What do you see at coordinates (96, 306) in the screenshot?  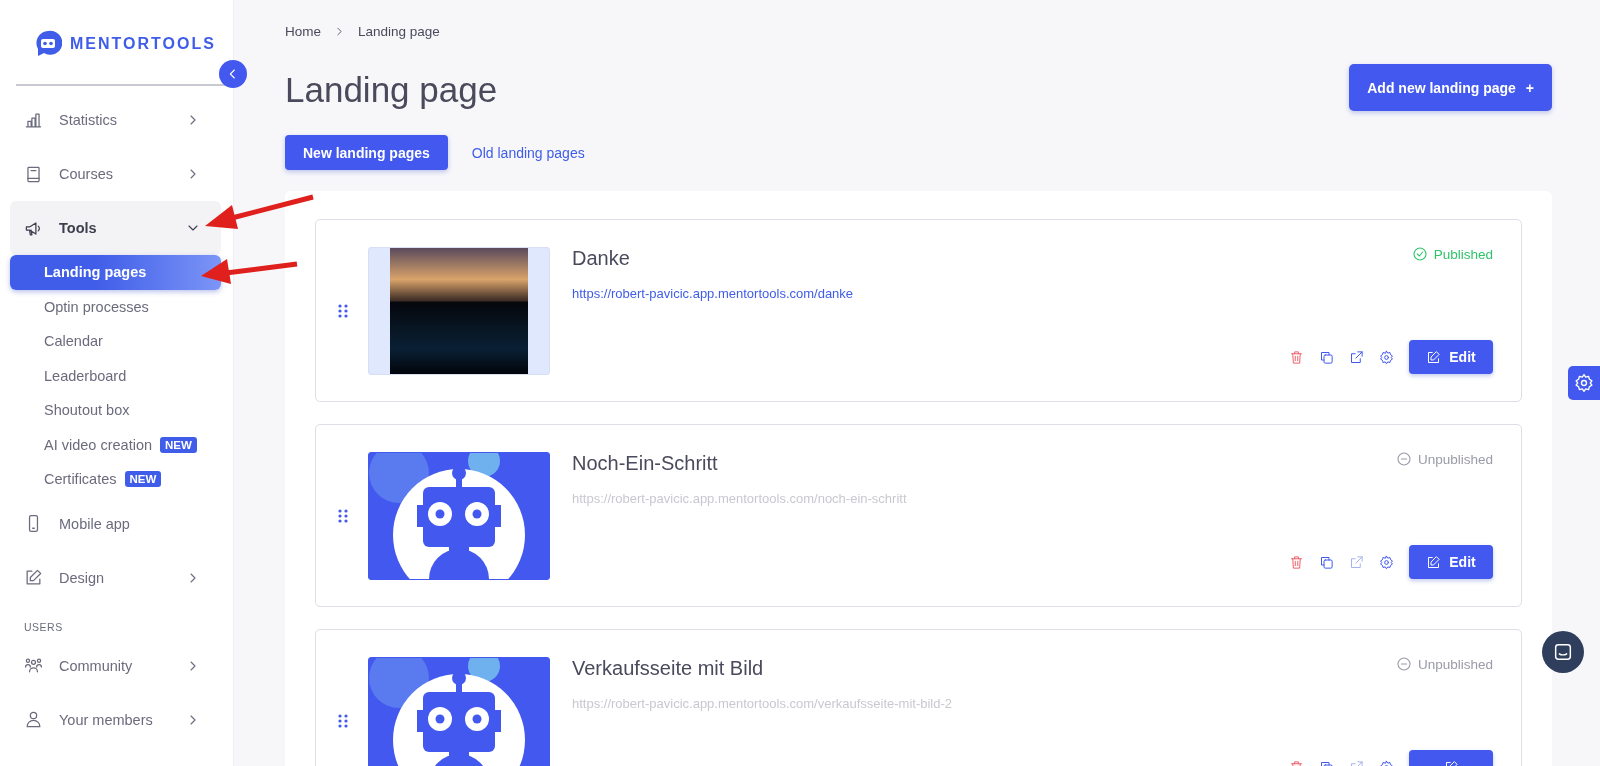 I see `submenu-label: Optin processes` at bounding box center [96, 306].